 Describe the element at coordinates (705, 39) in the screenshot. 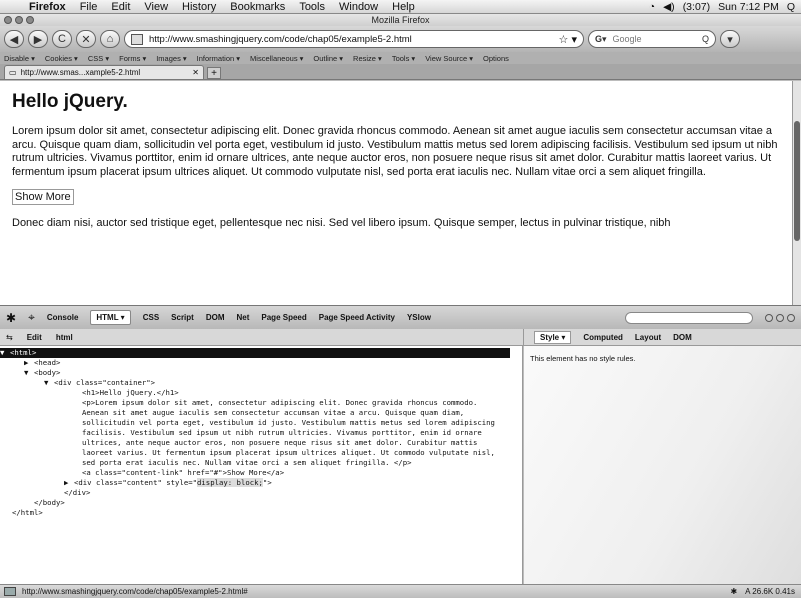

I see `search-icon: Q` at that location.